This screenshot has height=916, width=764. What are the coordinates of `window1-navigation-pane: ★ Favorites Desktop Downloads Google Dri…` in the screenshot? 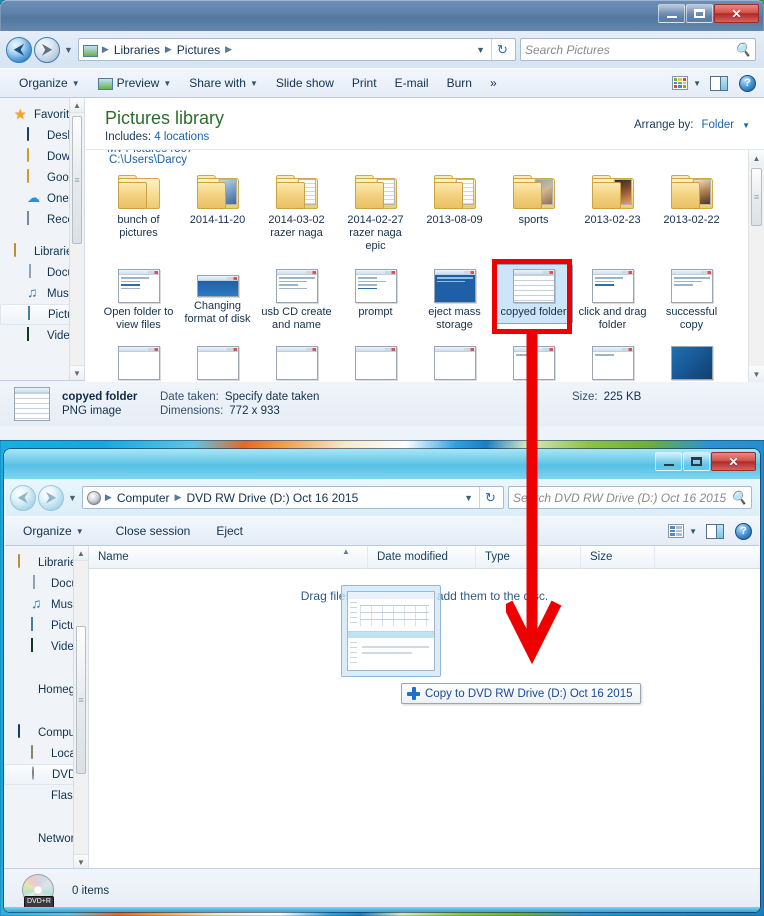 It's located at (42, 239).